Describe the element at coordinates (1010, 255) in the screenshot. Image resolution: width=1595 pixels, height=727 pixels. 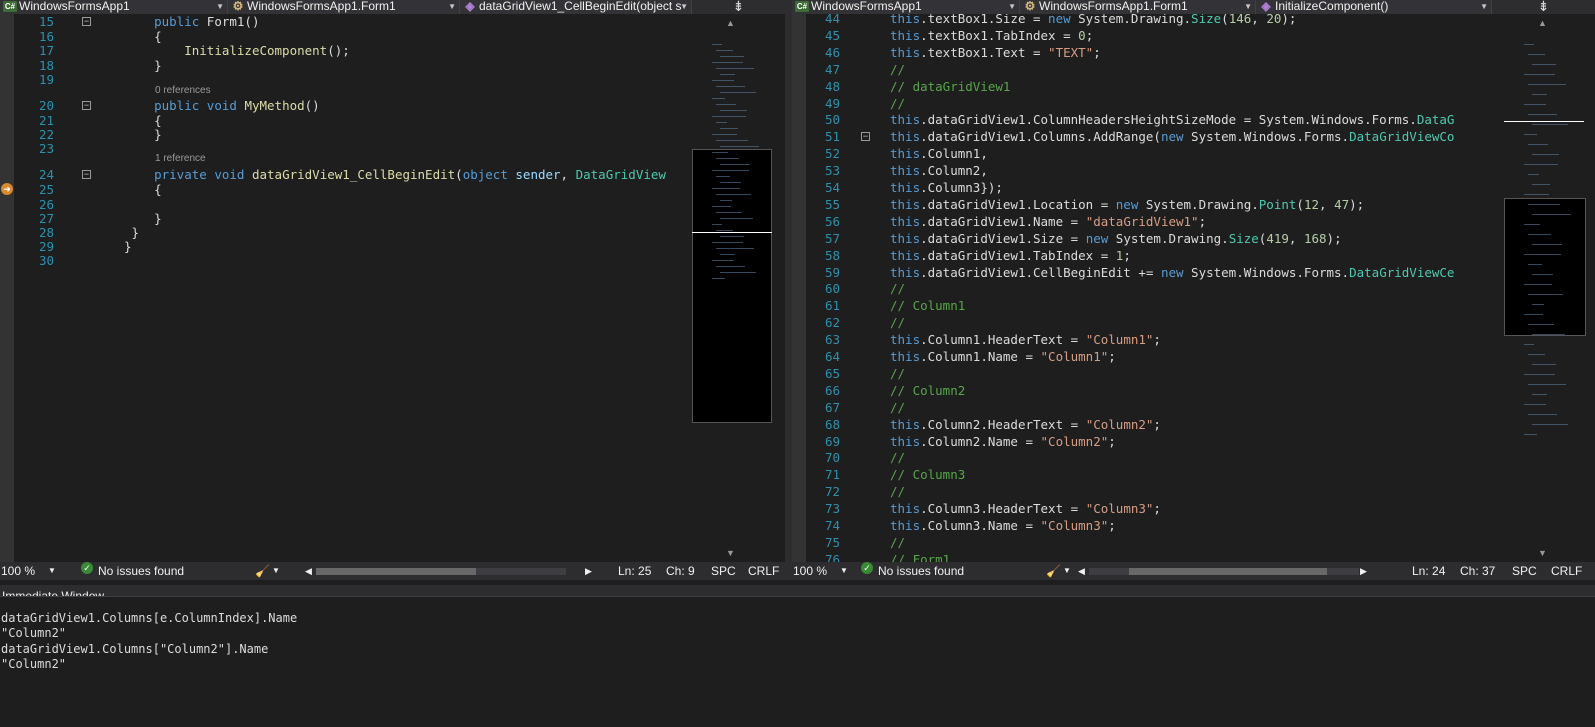
I see `code-line: this.dataGridView1.TabIndex = 1;` at that location.